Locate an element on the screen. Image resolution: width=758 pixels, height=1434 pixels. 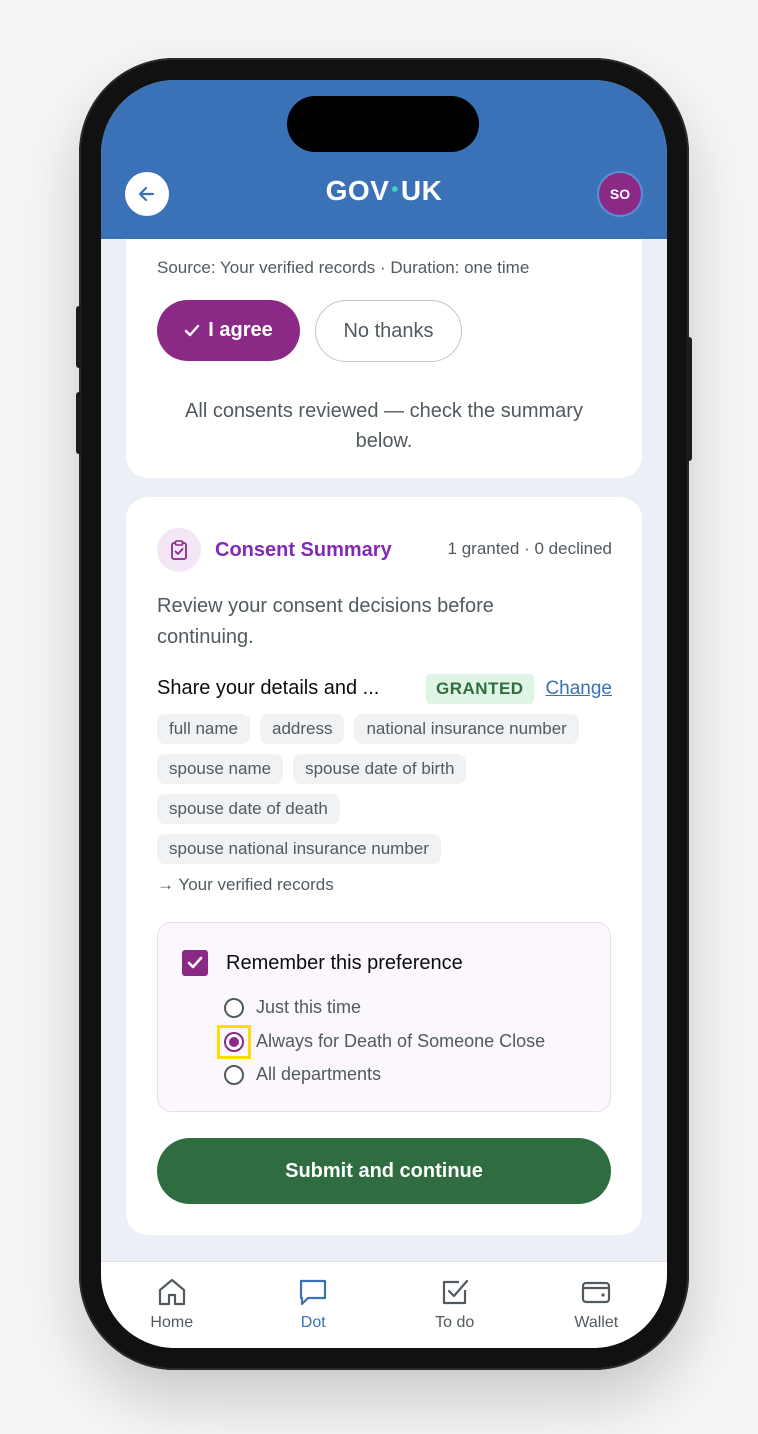
remember-label: Remember this preference is located at coordinates (344, 963).